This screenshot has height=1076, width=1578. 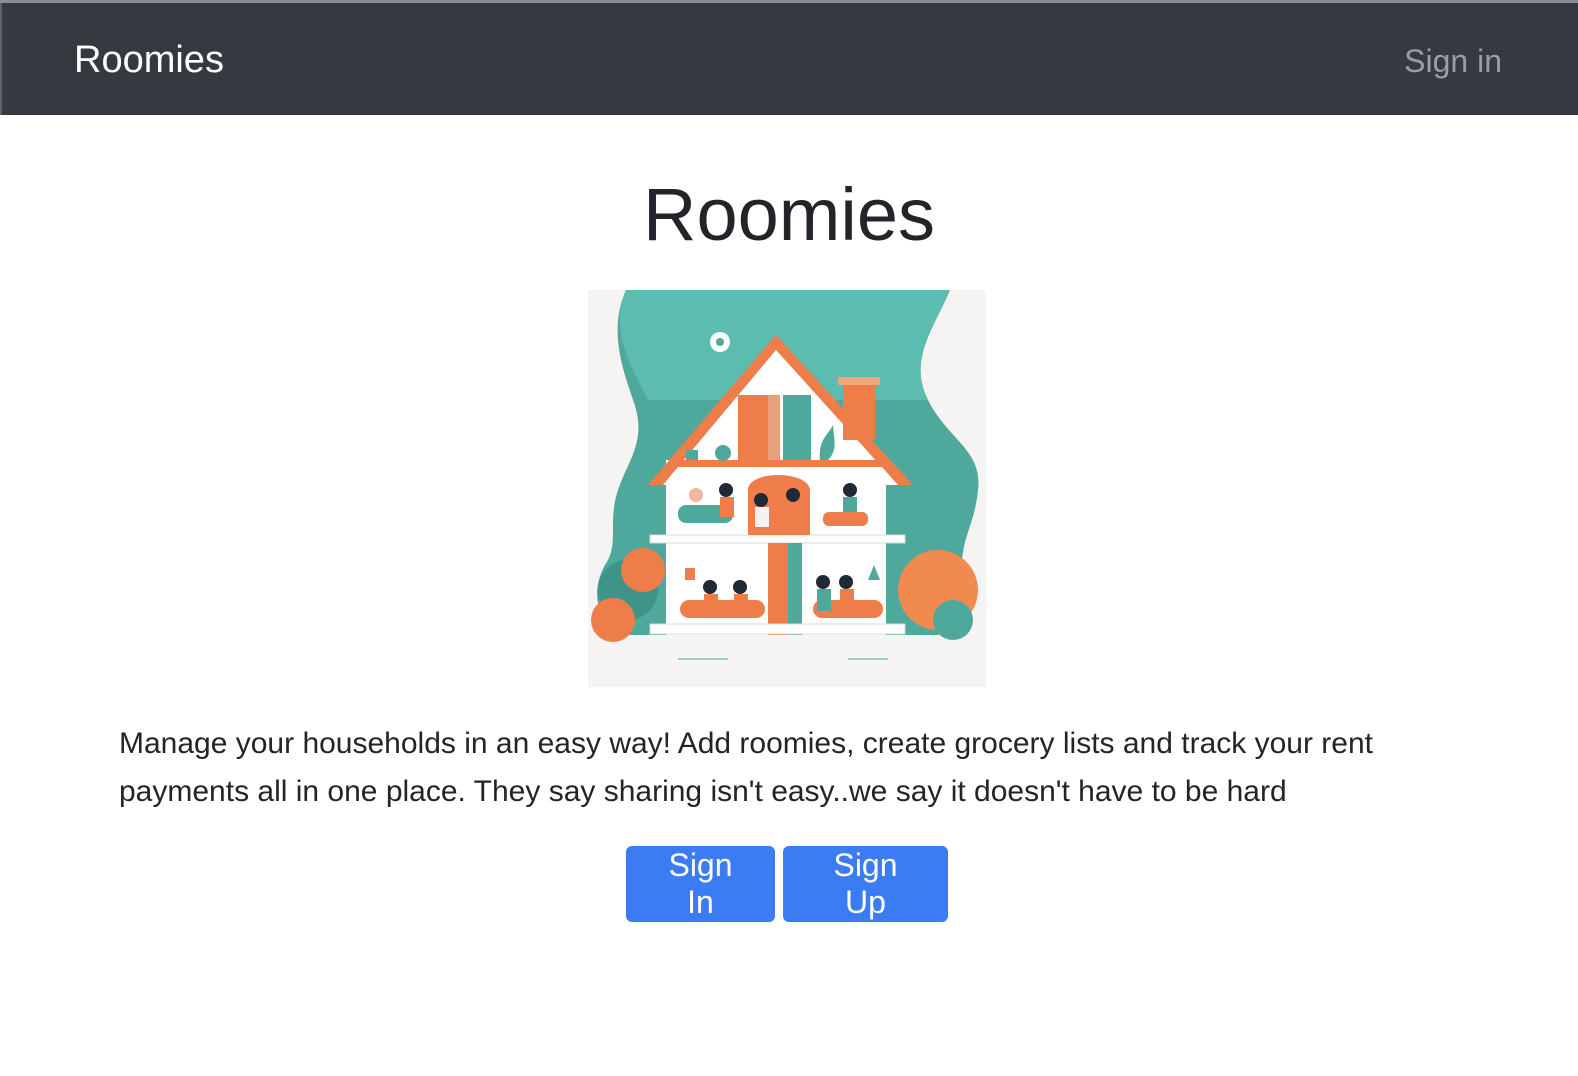 I want to click on sign-in-button: Sign In, so click(x=700, y=884).